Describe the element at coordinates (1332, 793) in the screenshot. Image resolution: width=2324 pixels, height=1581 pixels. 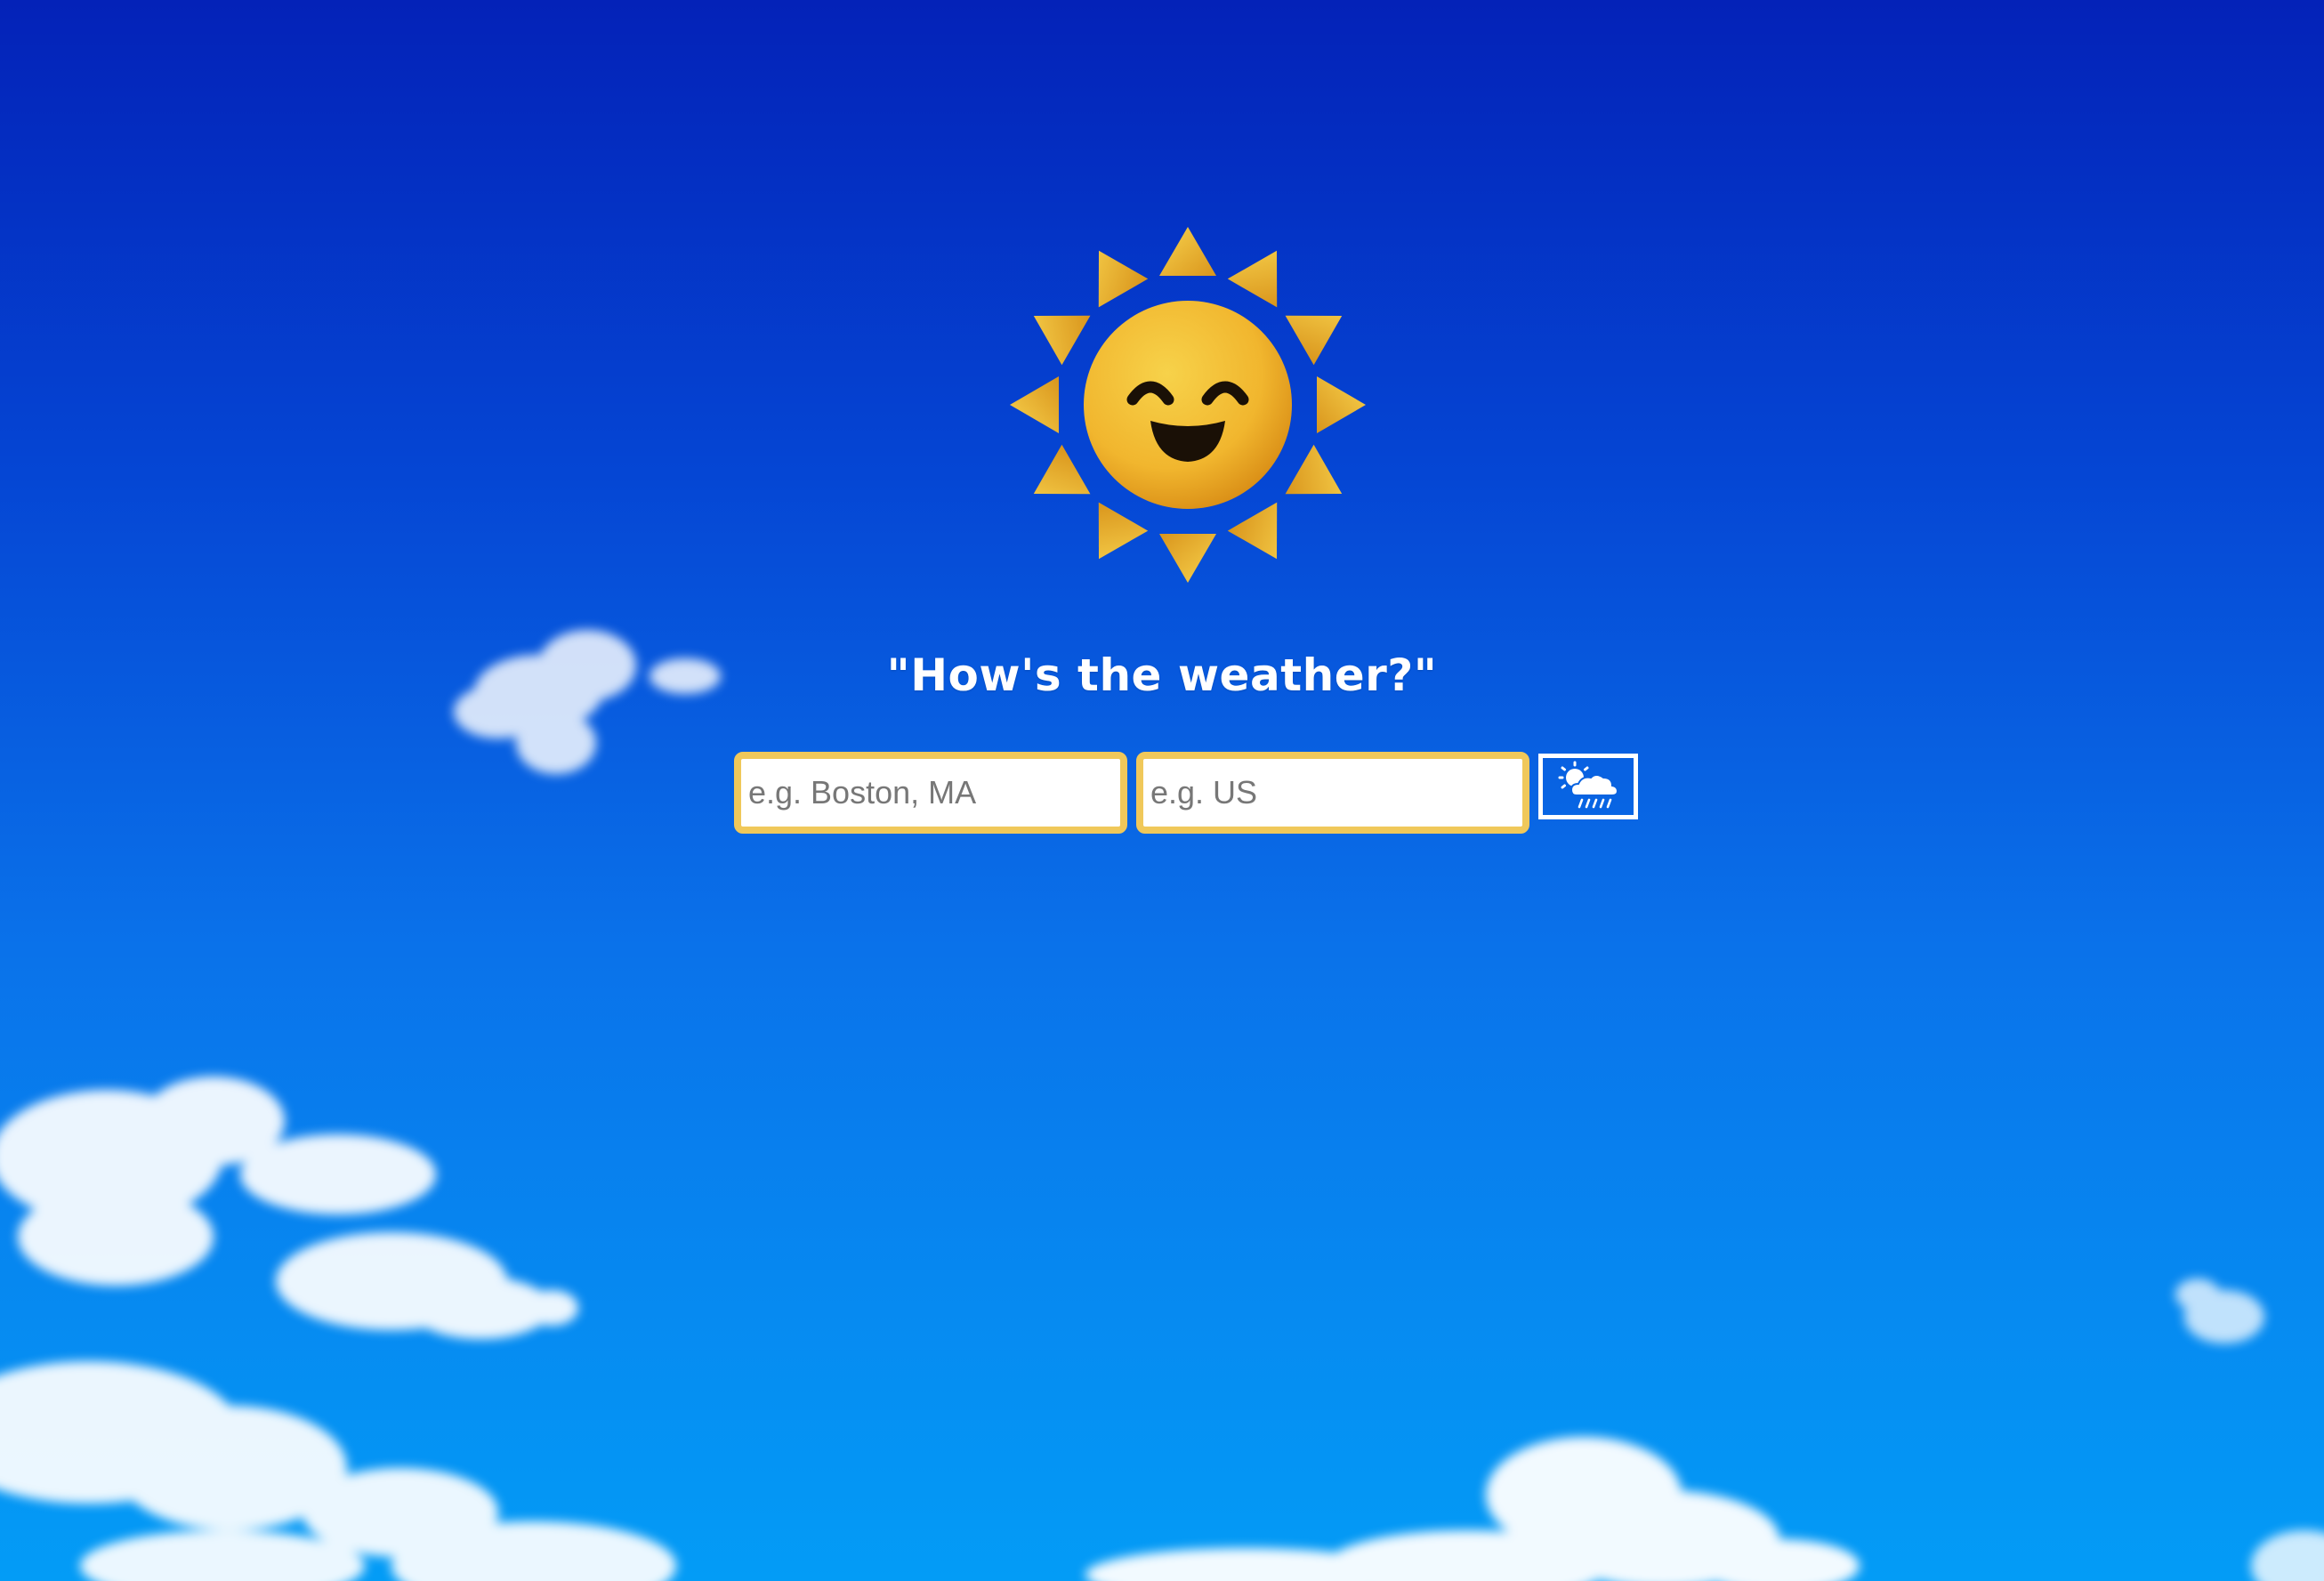
I see `country-input` at that location.